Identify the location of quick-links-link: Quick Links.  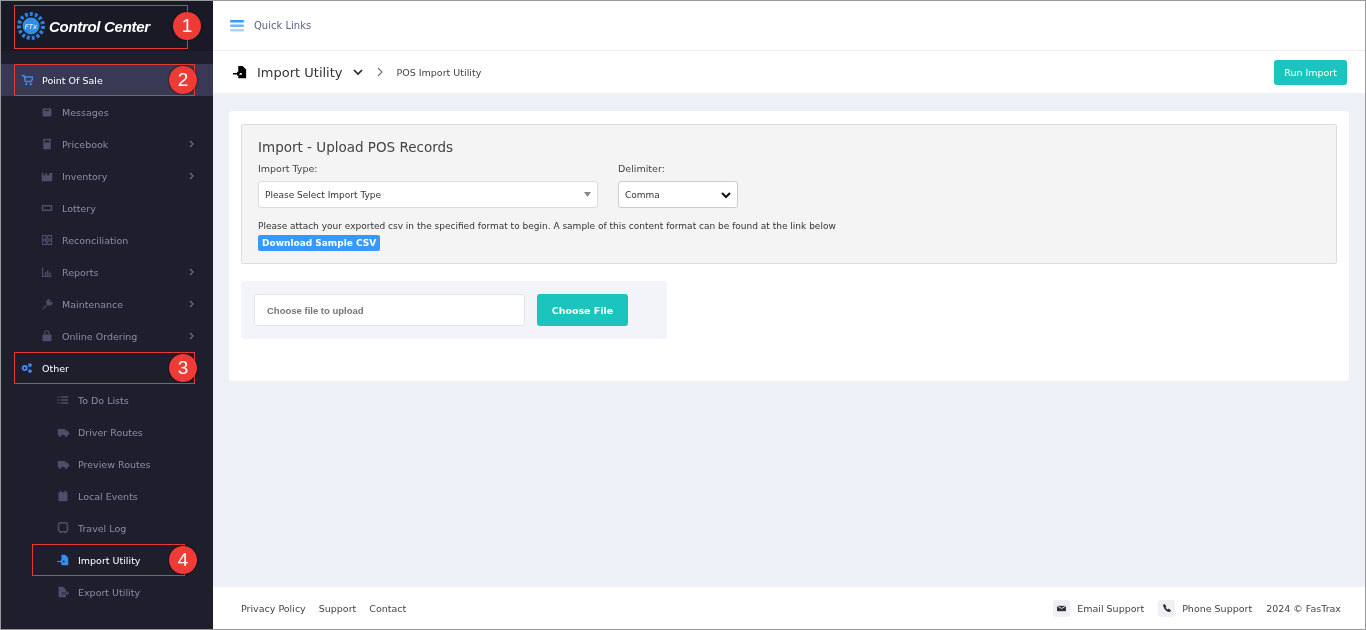
(271, 25).